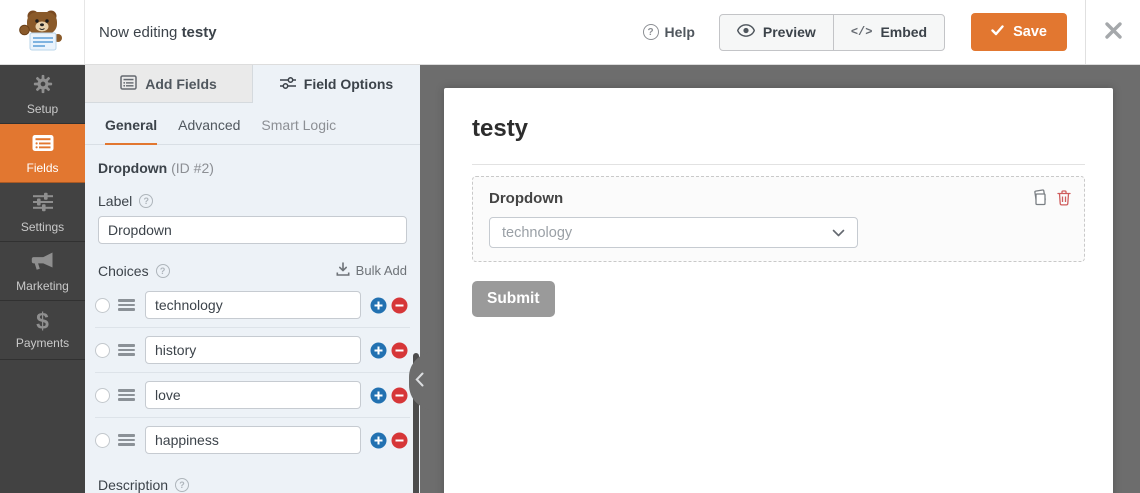 The height and width of the screenshot is (493, 1140). What do you see at coordinates (1064, 197) in the screenshot?
I see `delete-field-button` at bounding box center [1064, 197].